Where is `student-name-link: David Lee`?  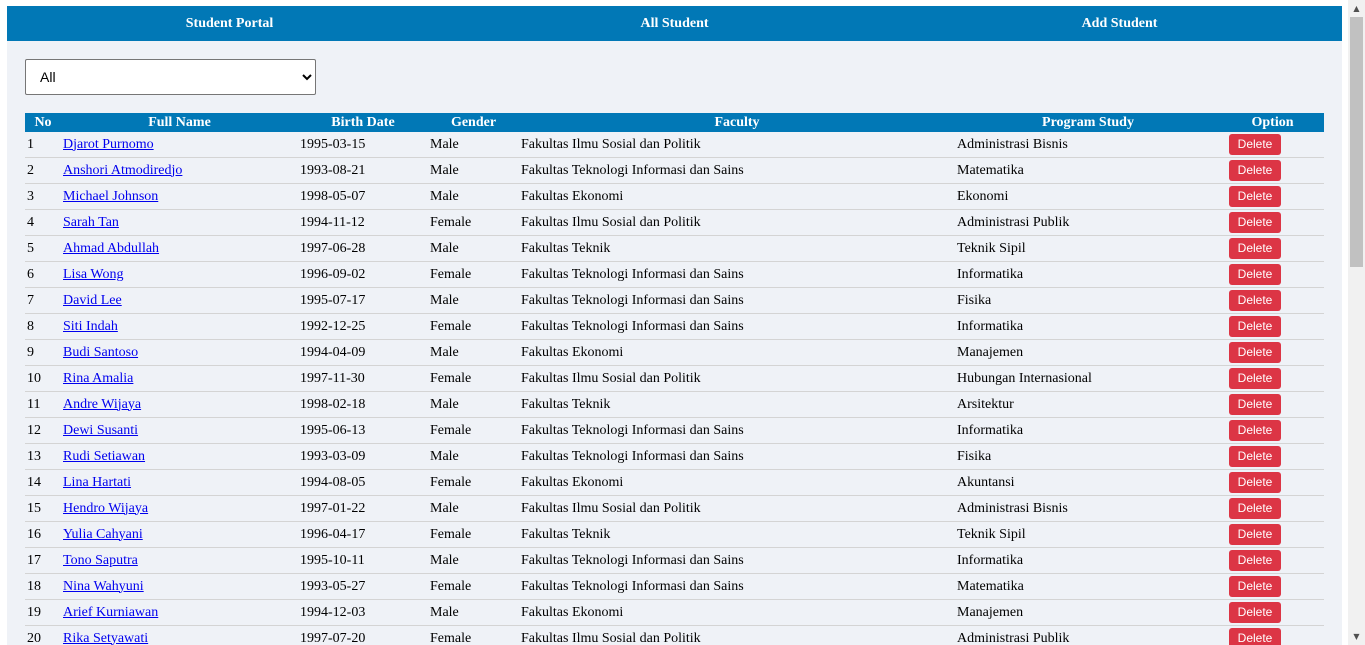
student-name-link: David Lee is located at coordinates (92, 300).